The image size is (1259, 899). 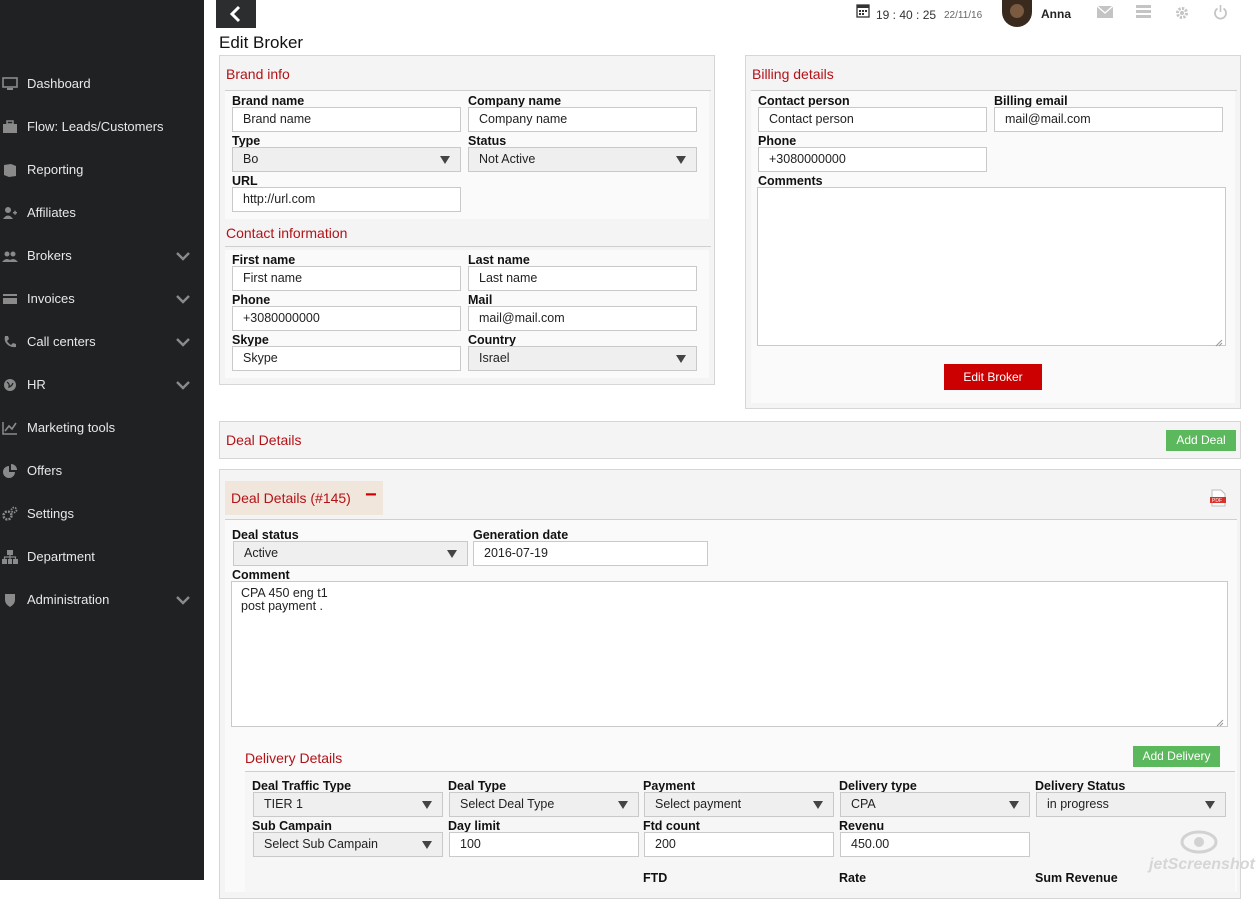 I want to click on add-deal-button: Add Deal, so click(x=1201, y=440).